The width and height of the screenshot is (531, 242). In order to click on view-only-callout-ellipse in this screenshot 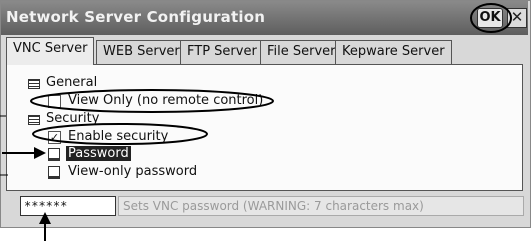, I will do `click(152, 101)`.